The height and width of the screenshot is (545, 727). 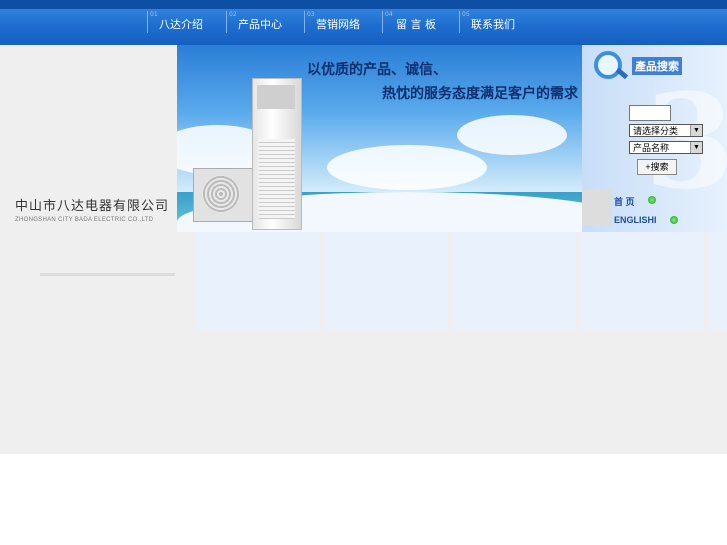 What do you see at coordinates (181, 24) in the screenshot?
I see `nav-item-label: 八达介绍` at bounding box center [181, 24].